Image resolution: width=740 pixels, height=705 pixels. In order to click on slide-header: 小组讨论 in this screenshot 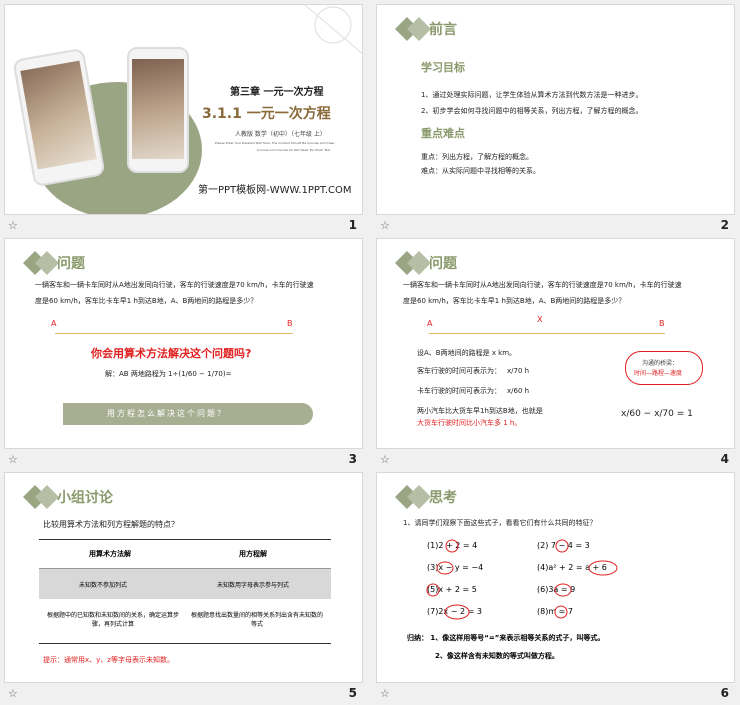, I will do `click(85, 498)`.